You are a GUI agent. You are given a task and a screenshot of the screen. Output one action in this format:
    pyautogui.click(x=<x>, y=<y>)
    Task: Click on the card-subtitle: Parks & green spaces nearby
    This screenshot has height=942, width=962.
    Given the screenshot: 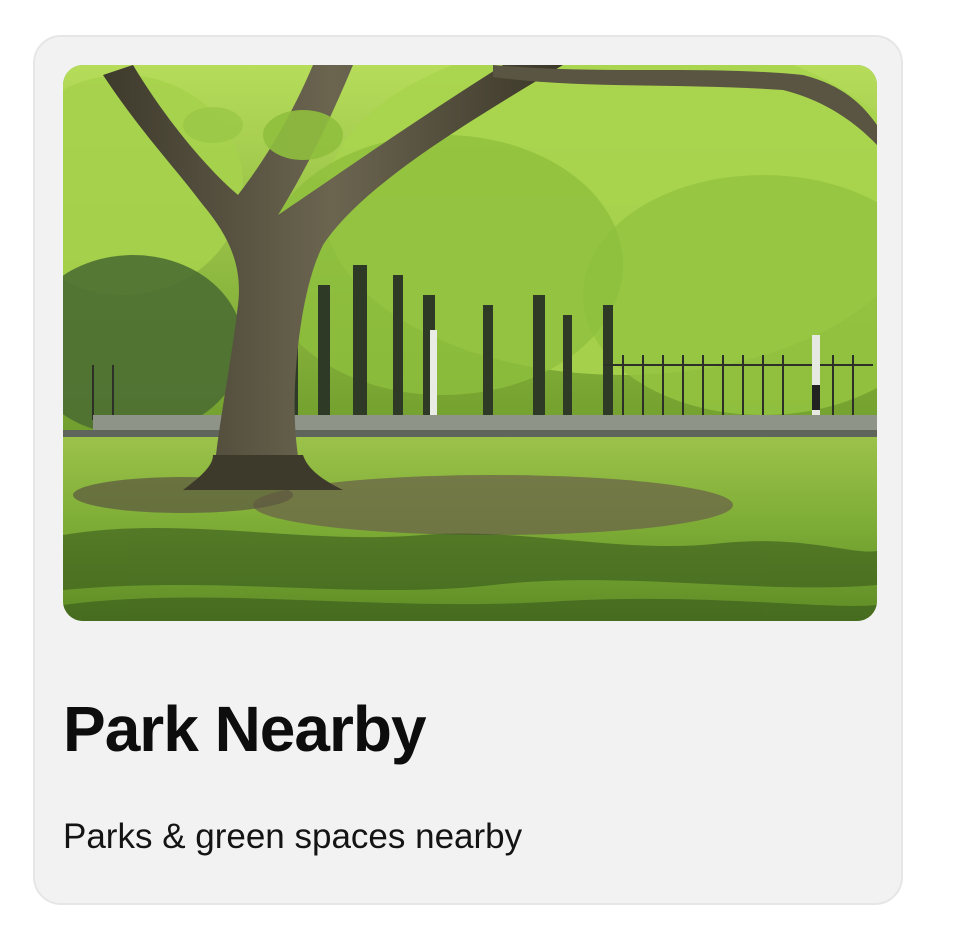 What is the action you would take?
    pyautogui.click(x=293, y=836)
    